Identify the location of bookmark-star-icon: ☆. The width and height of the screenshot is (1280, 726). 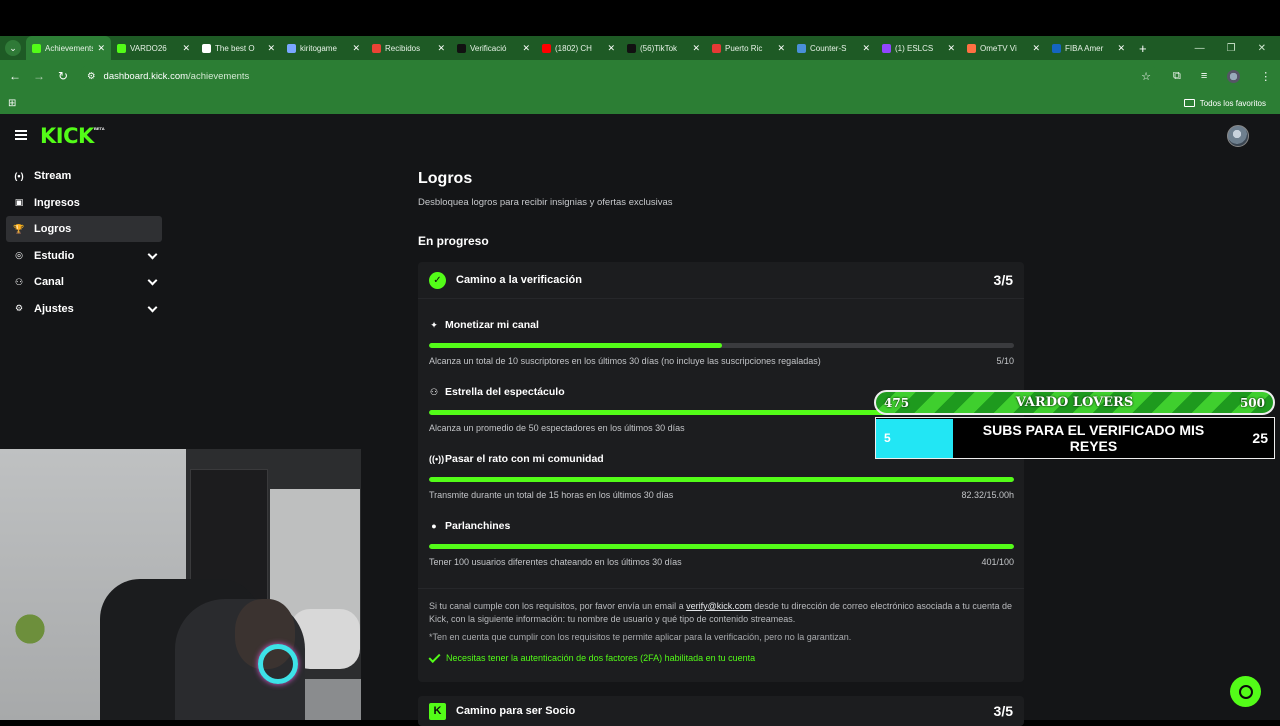
(1146, 76).